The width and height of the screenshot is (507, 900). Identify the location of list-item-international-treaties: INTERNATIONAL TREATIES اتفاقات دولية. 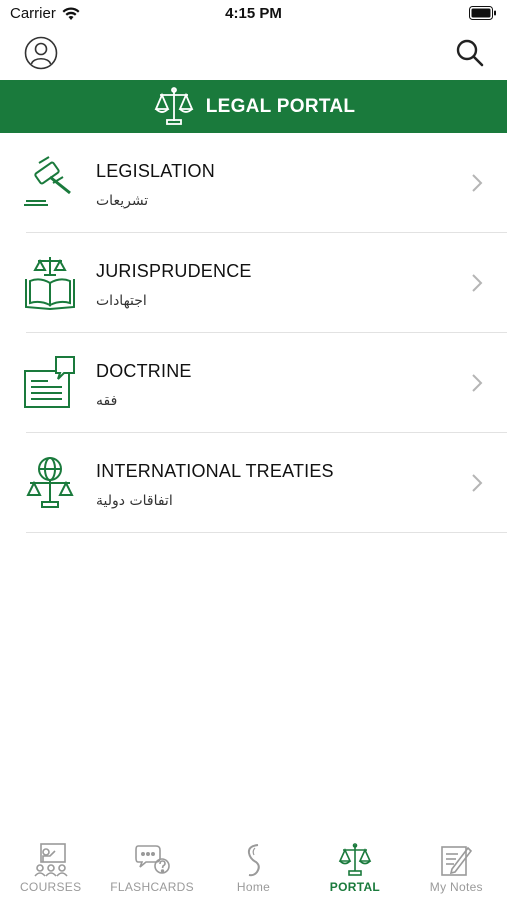
(253, 483).